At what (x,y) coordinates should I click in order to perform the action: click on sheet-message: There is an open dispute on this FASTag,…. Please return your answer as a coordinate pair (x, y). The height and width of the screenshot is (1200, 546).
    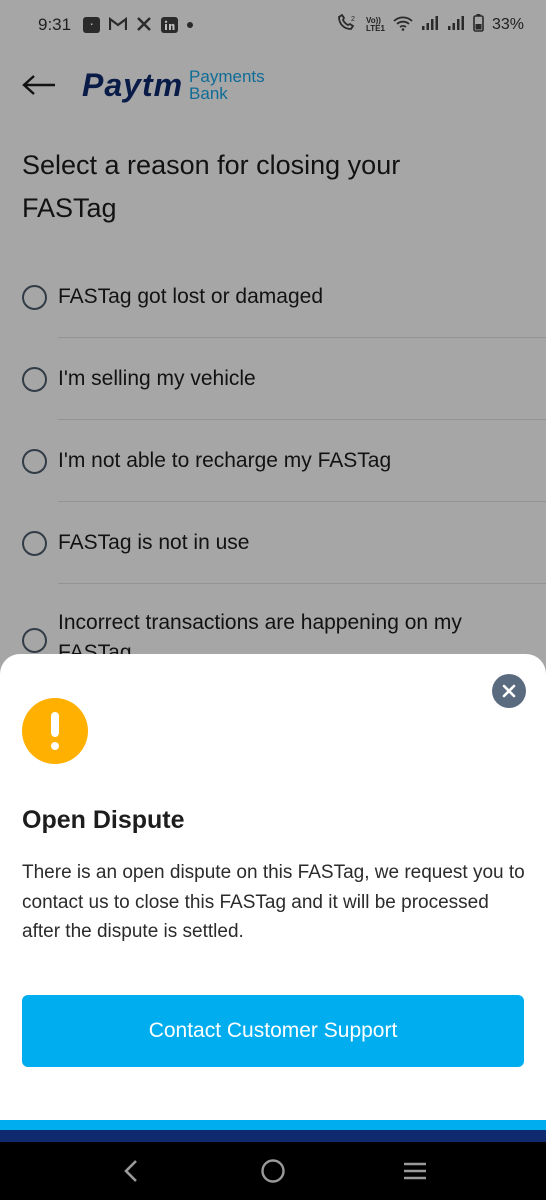
    Looking at the image, I should click on (273, 902).